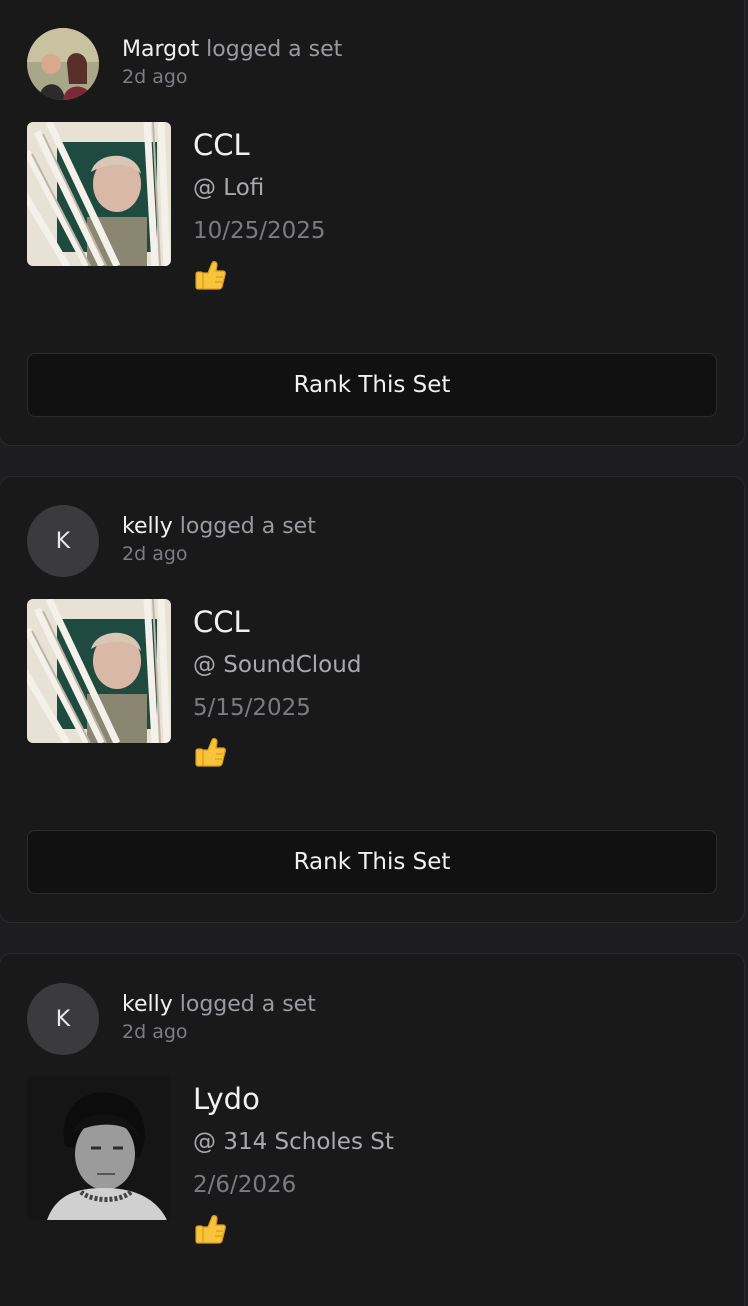 This screenshot has width=748, height=1306. What do you see at coordinates (293, 1165) in the screenshot?
I see `set-info: Lydo @ 314 Scholes St 2/6/2026` at bounding box center [293, 1165].